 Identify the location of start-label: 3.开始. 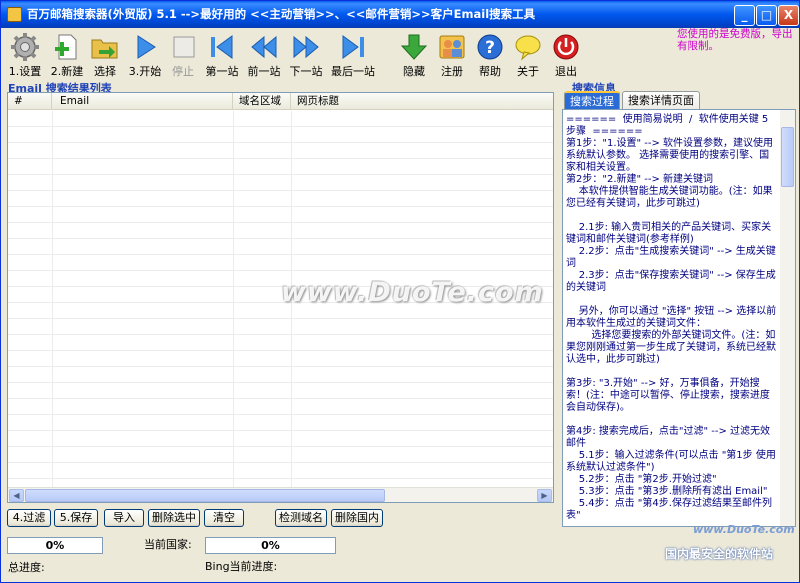
(145, 71).